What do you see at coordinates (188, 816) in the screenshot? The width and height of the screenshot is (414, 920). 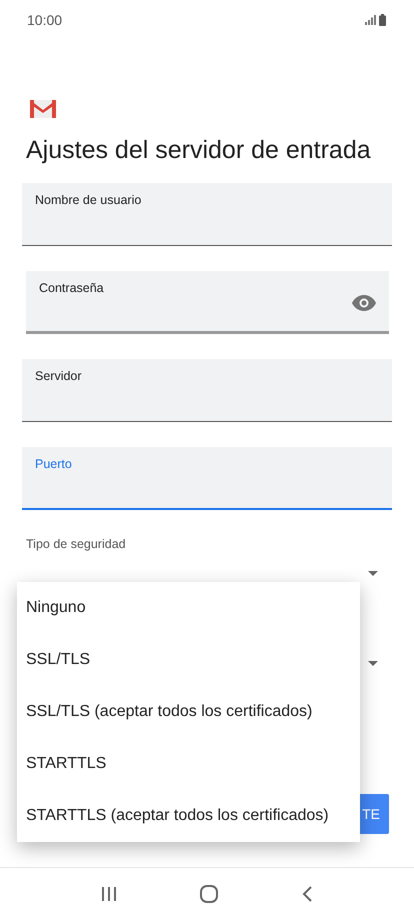 I see `menu-item: STARTTLS (aceptar todos los certificados)` at bounding box center [188, 816].